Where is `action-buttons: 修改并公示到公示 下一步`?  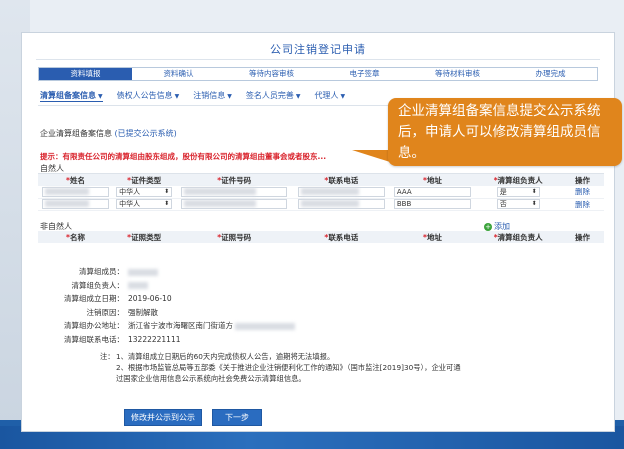
action-buttons: 修改并公示到公示 下一步 is located at coordinates (193, 417).